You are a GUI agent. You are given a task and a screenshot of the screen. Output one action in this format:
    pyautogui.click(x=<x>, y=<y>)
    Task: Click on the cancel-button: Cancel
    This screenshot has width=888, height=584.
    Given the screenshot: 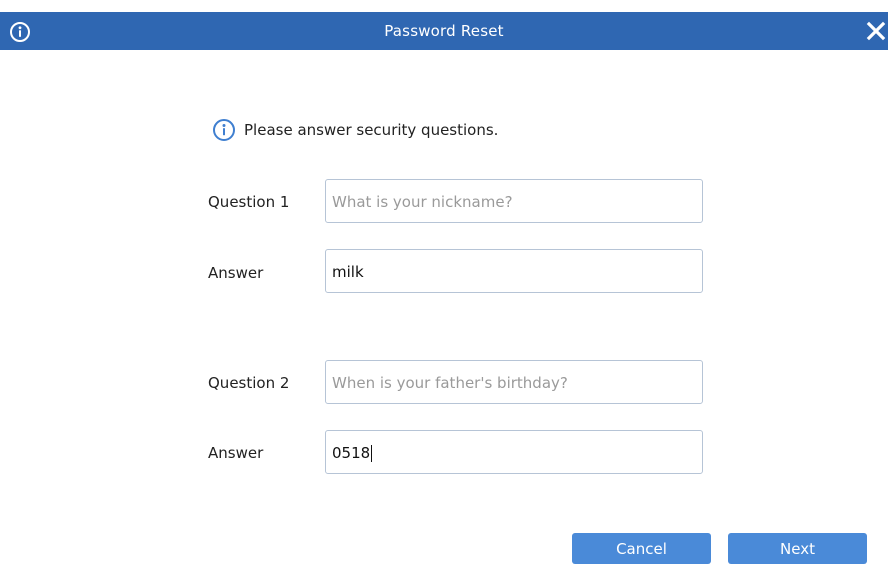 What is the action you would take?
    pyautogui.click(x=641, y=548)
    